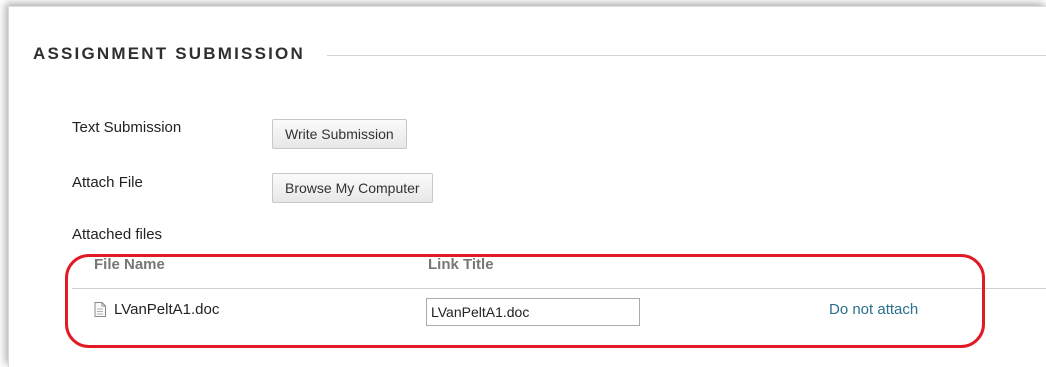 The width and height of the screenshot is (1046, 367). I want to click on link-title-input, so click(533, 312).